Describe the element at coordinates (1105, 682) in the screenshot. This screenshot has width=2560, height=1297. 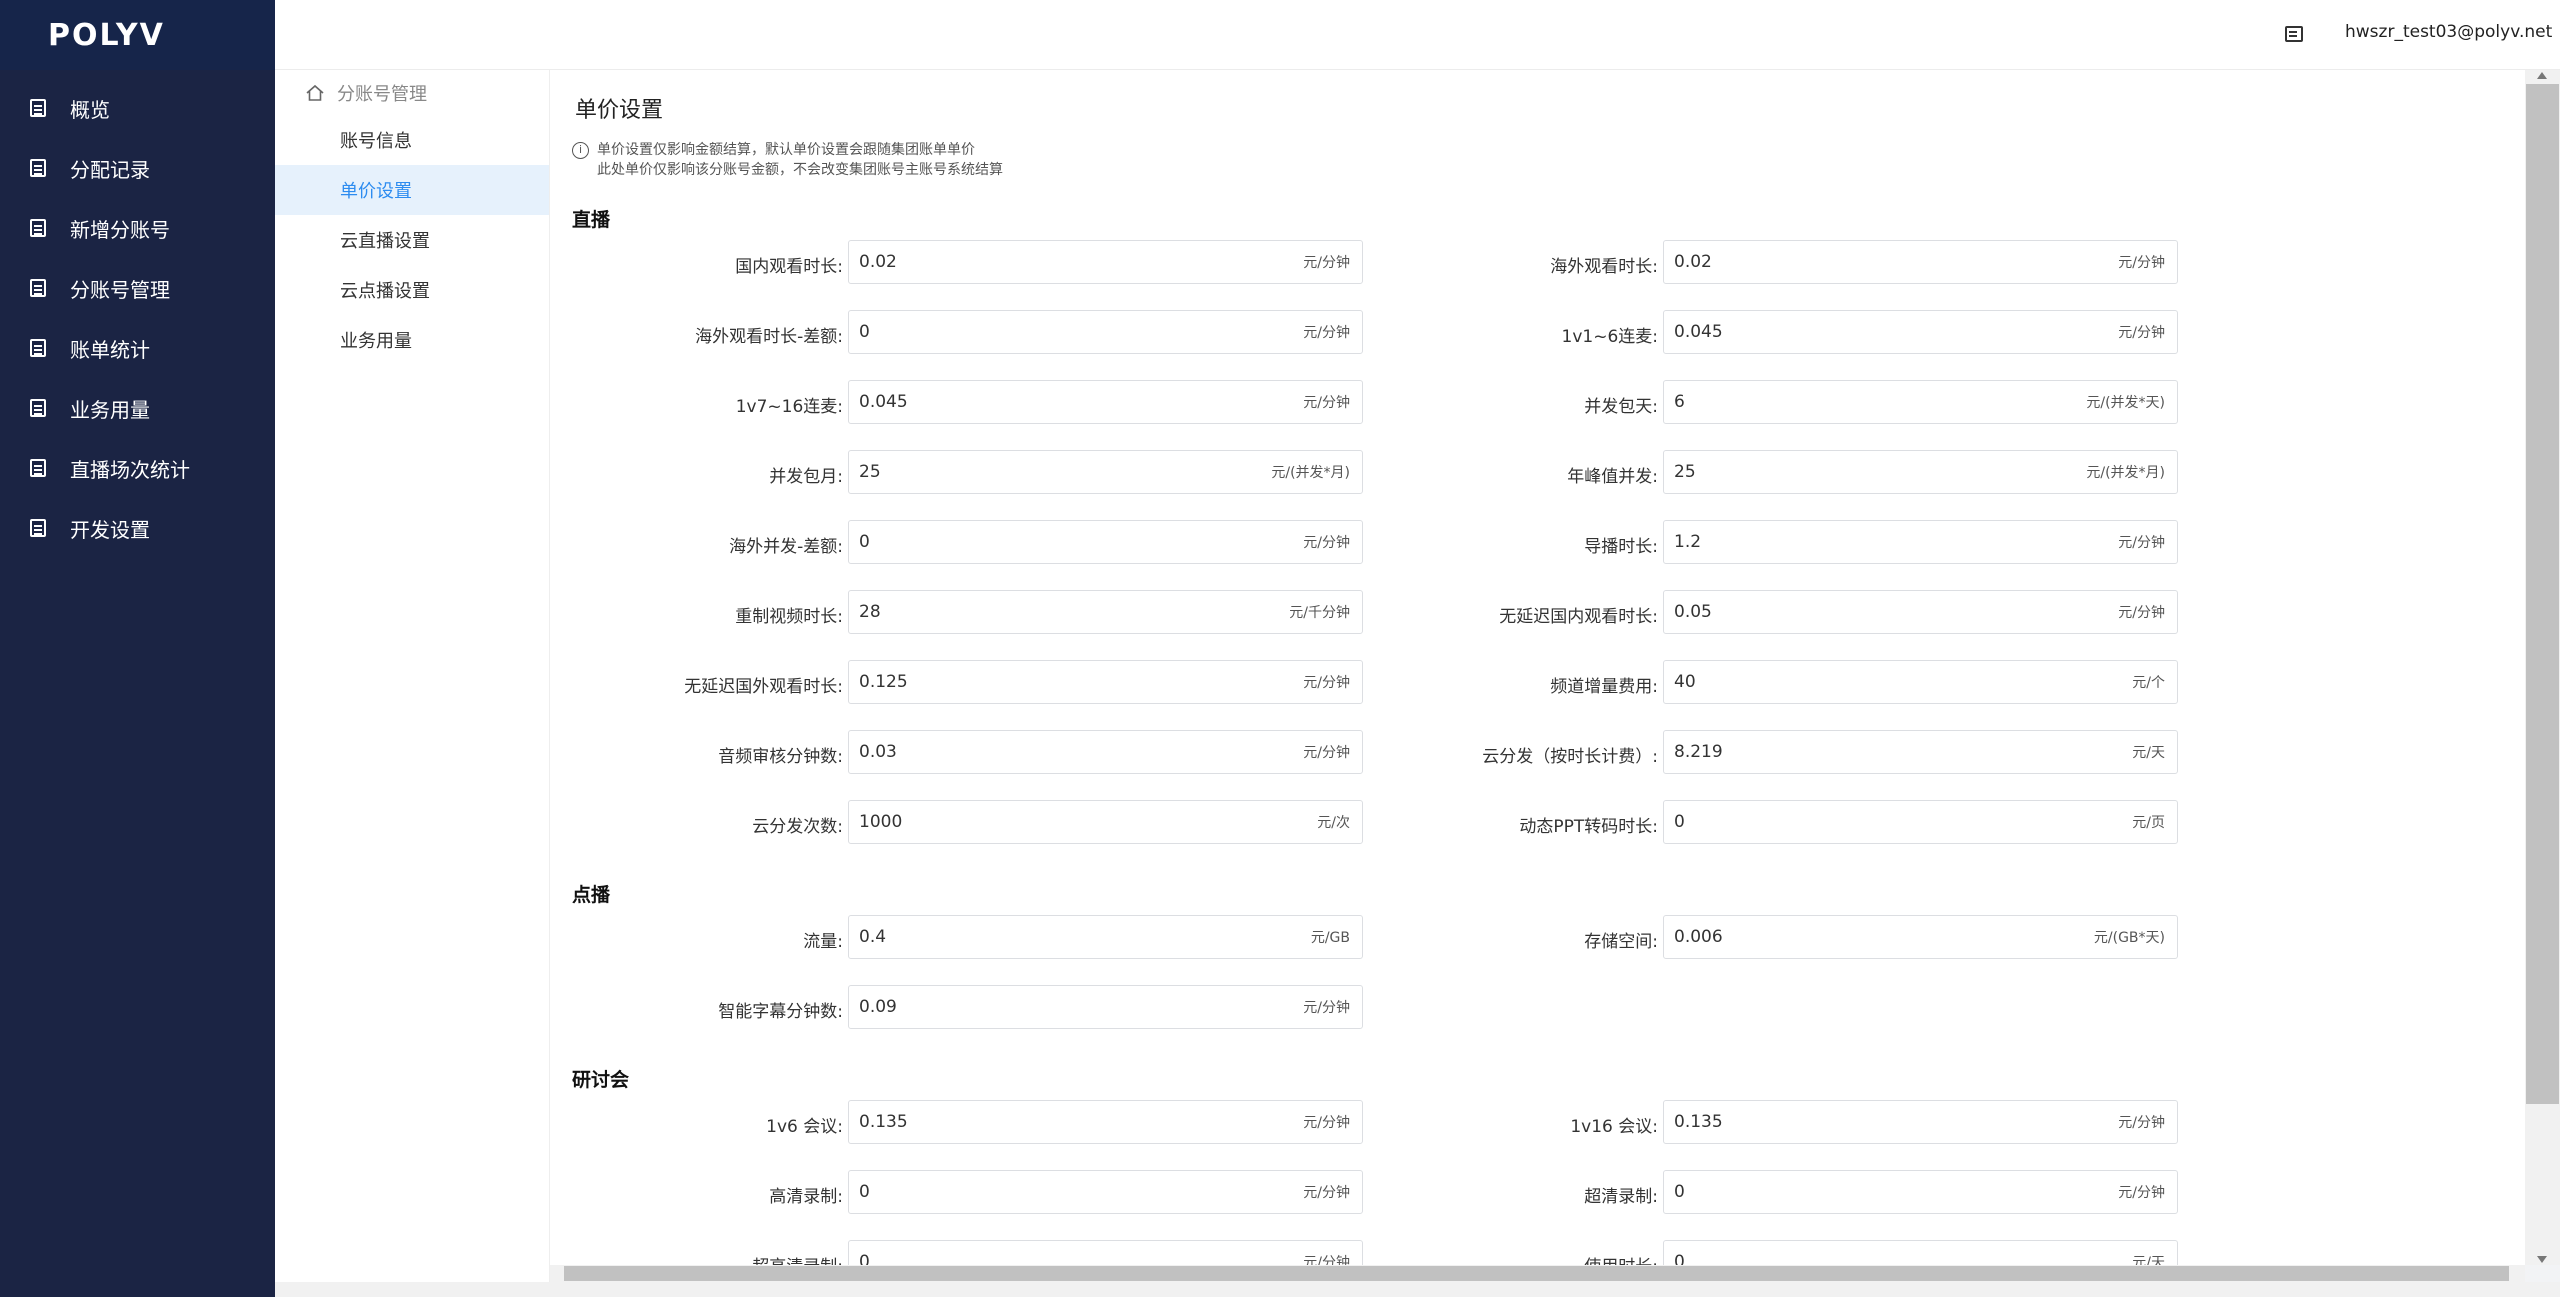
I see `price-input: 0.125 元/分钟` at that location.